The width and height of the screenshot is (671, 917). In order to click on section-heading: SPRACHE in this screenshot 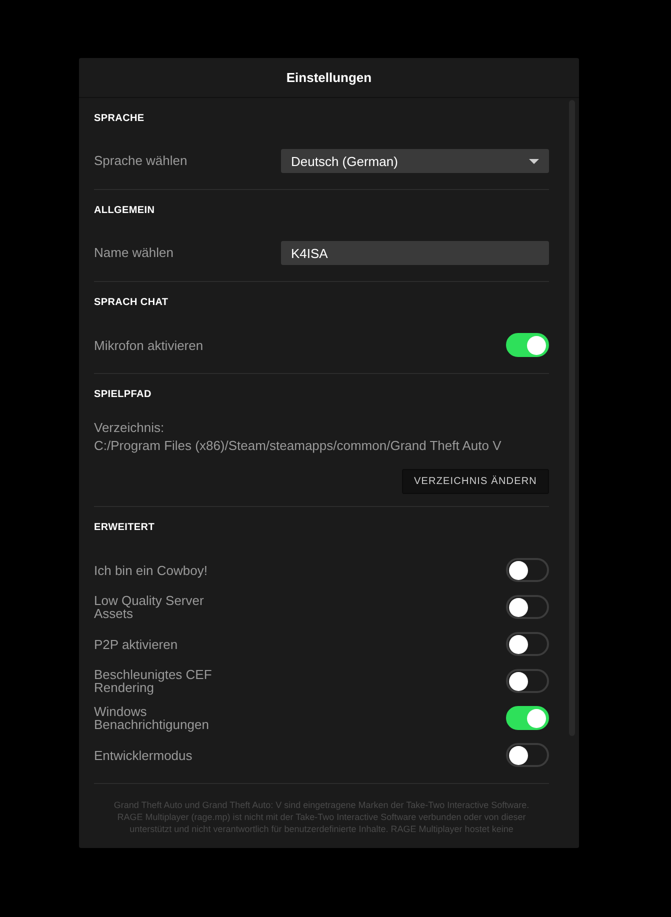, I will do `click(120, 119)`.